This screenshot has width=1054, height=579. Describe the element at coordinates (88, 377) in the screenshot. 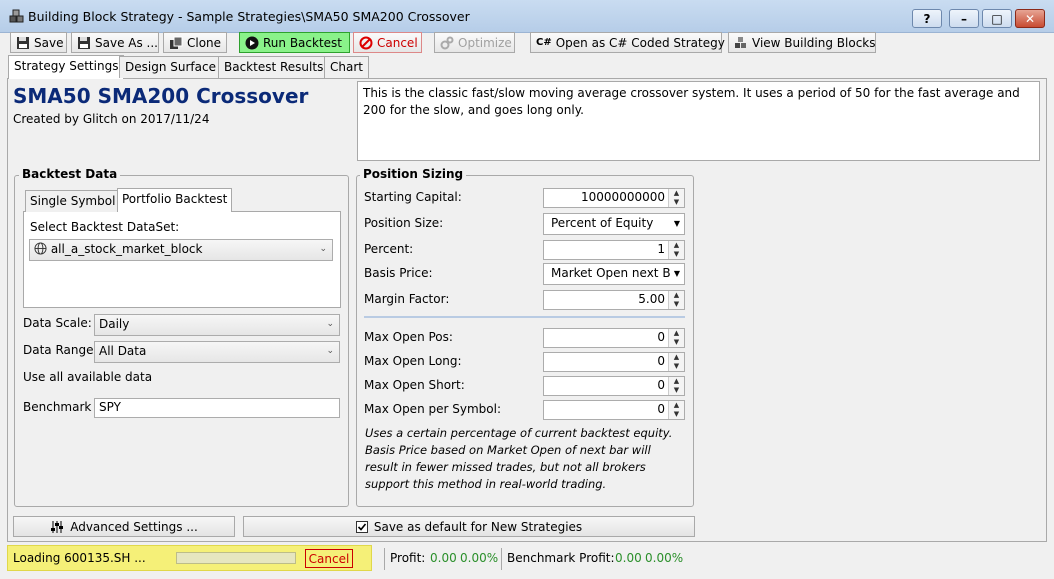

I see `data-range-note: Use all available data` at that location.